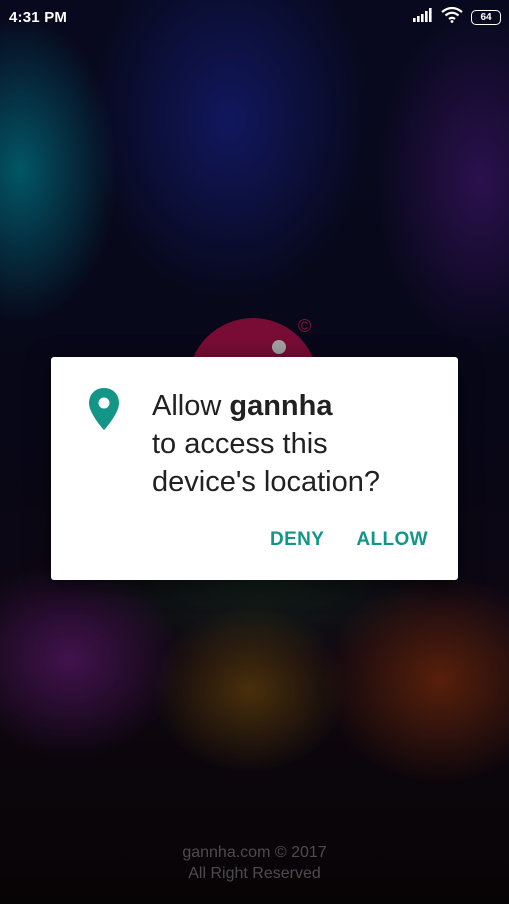 The width and height of the screenshot is (509, 904). I want to click on status-bar: 4:31 PM 64, so click(254, 17).